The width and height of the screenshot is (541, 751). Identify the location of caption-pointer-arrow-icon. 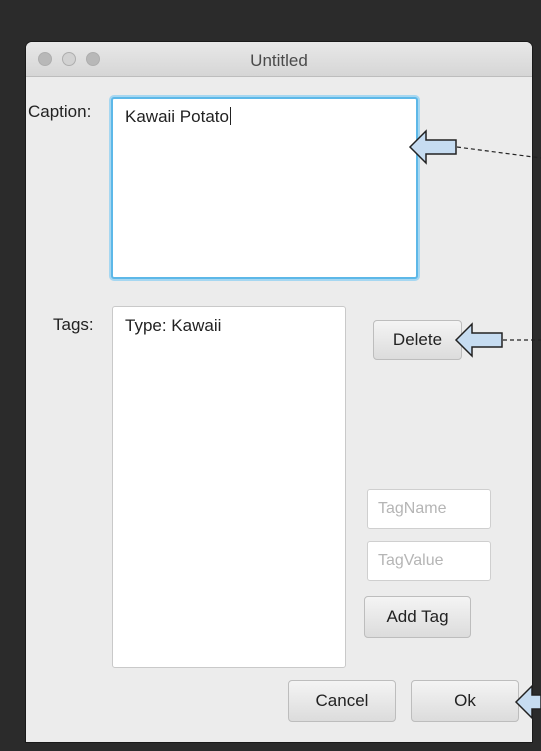
(474, 147).